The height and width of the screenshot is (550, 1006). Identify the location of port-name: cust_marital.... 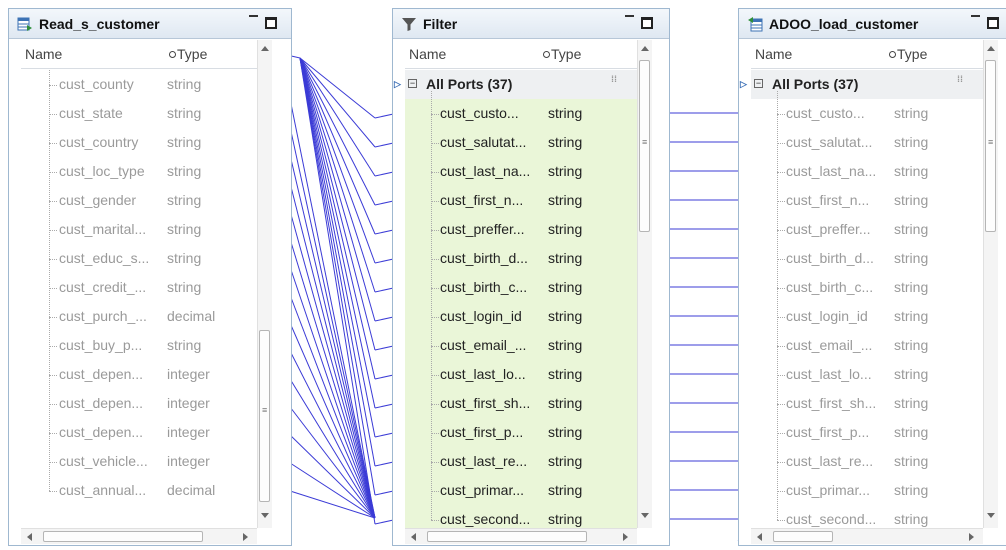
(103, 229).